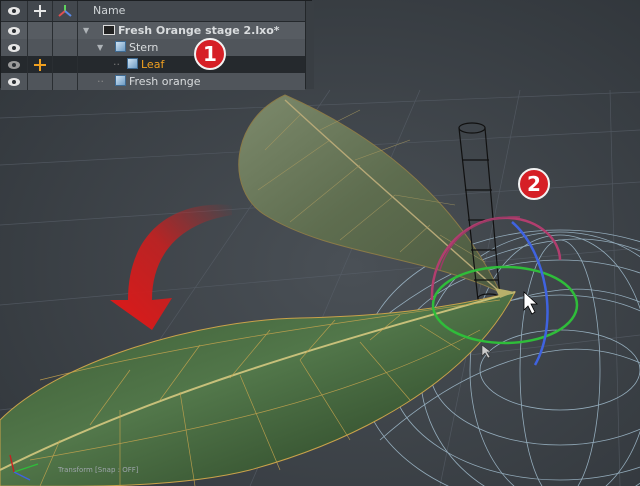 The image size is (640, 486). Describe the element at coordinates (165, 81) in the screenshot. I see `fresh-orange-item-label: Fresh orange` at that location.